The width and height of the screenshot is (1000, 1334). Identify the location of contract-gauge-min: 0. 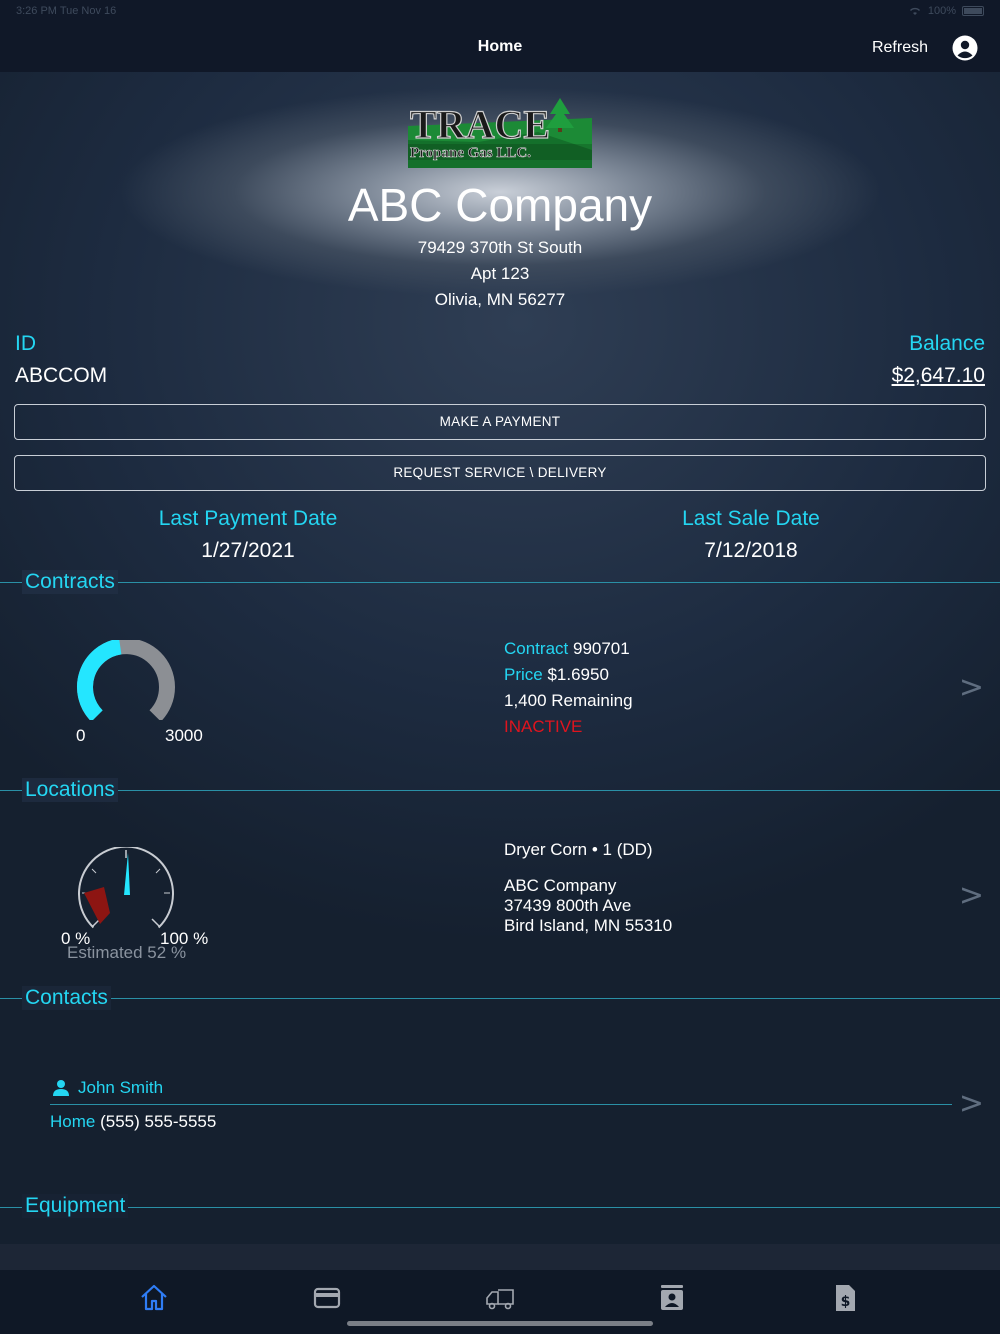
(81, 735).